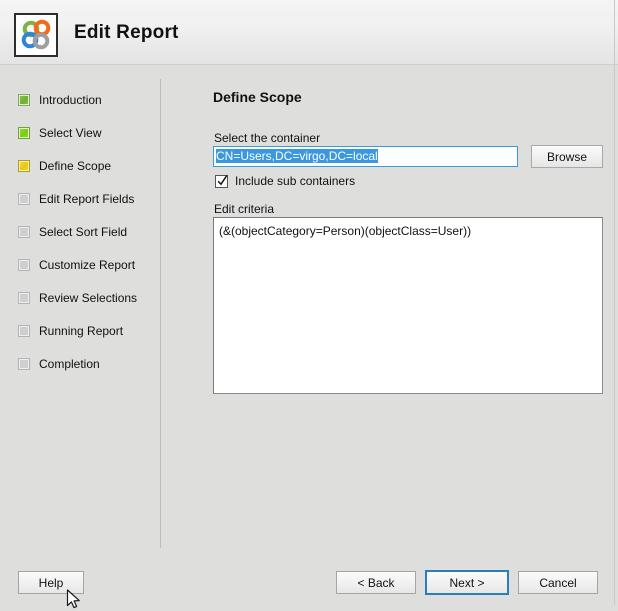 The width and height of the screenshot is (618, 611). Describe the element at coordinates (614, 302) in the screenshot. I see `window-right-edge` at that location.